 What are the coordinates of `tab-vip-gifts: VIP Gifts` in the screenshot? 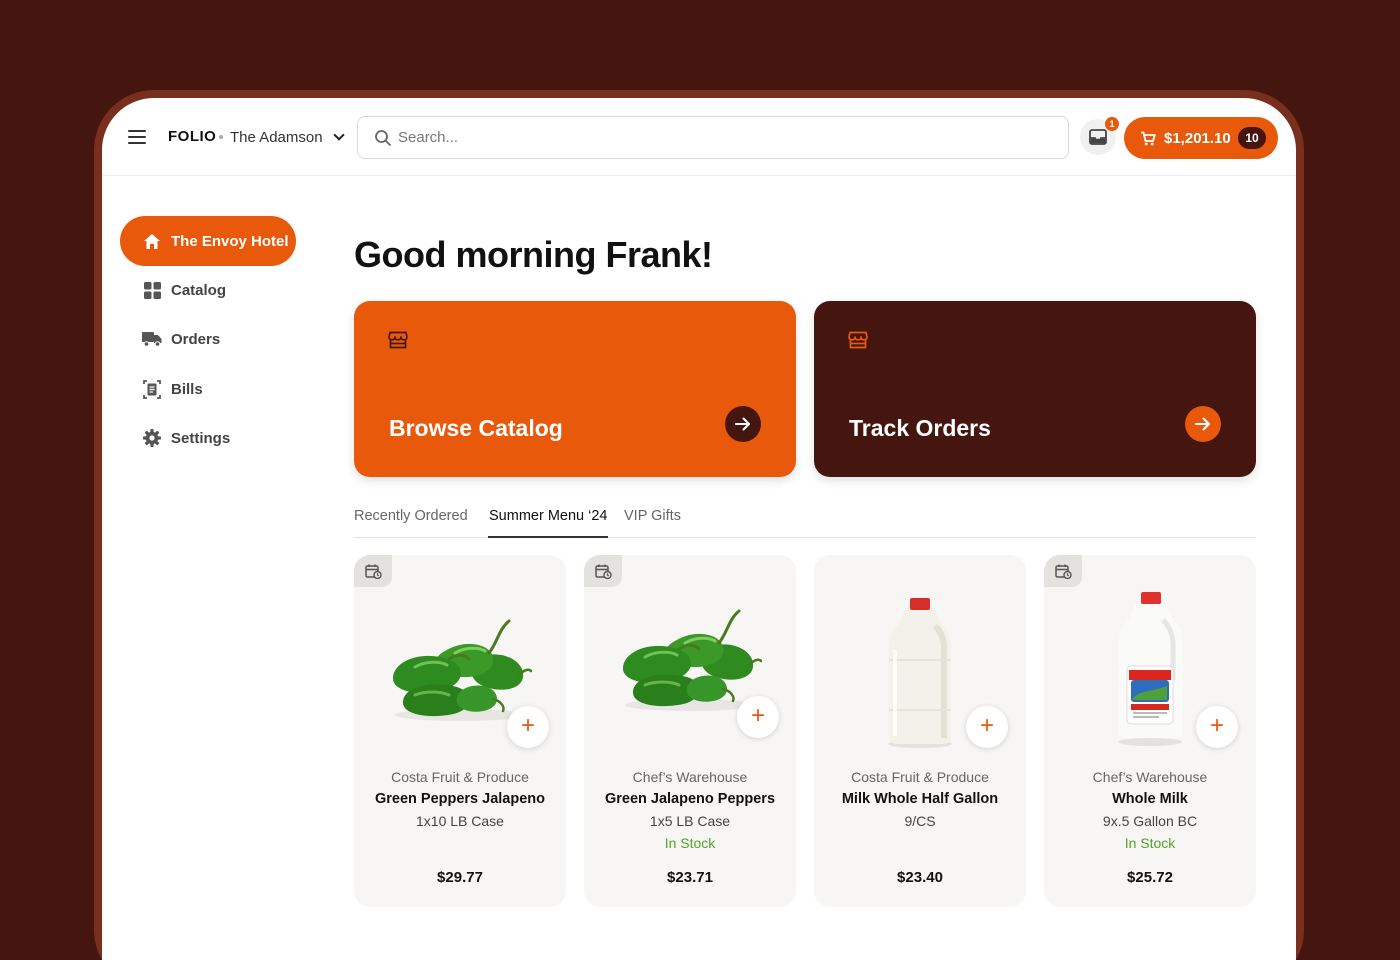 It's located at (652, 523).